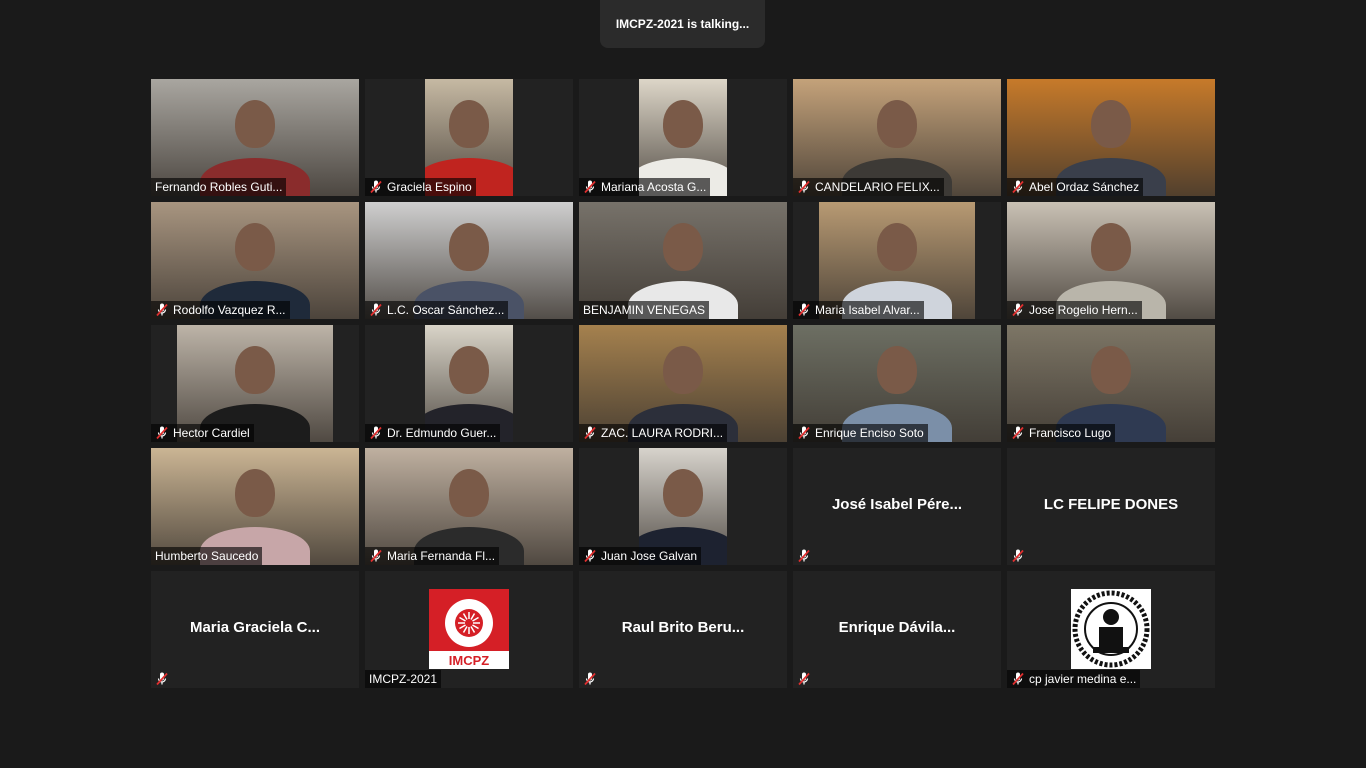 Image resolution: width=1366 pixels, height=768 pixels. I want to click on participant-name: Humberto Saucedo, so click(207, 556).